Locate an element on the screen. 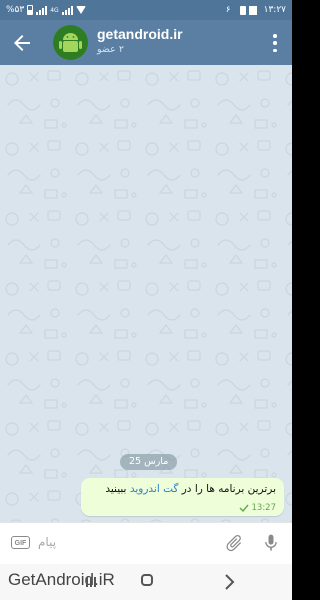  message-text: برترین برنامه ها را در گت اندروید ببینید is located at coordinates (190, 489).